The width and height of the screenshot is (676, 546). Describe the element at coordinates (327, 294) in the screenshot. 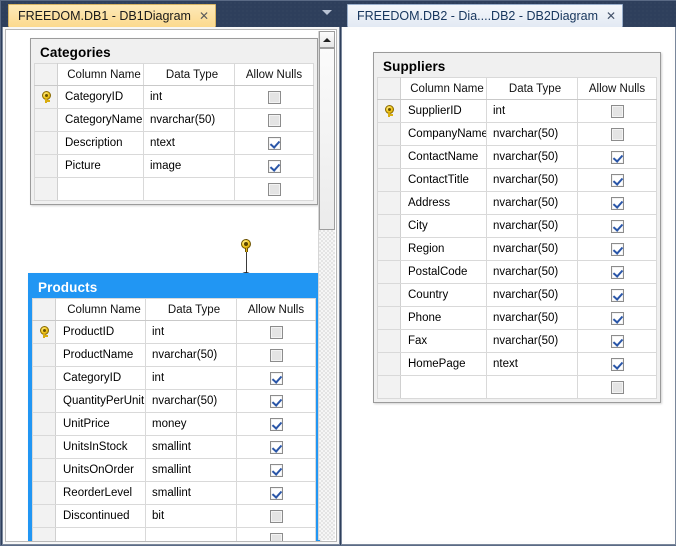

I see `scrollbar-track` at that location.